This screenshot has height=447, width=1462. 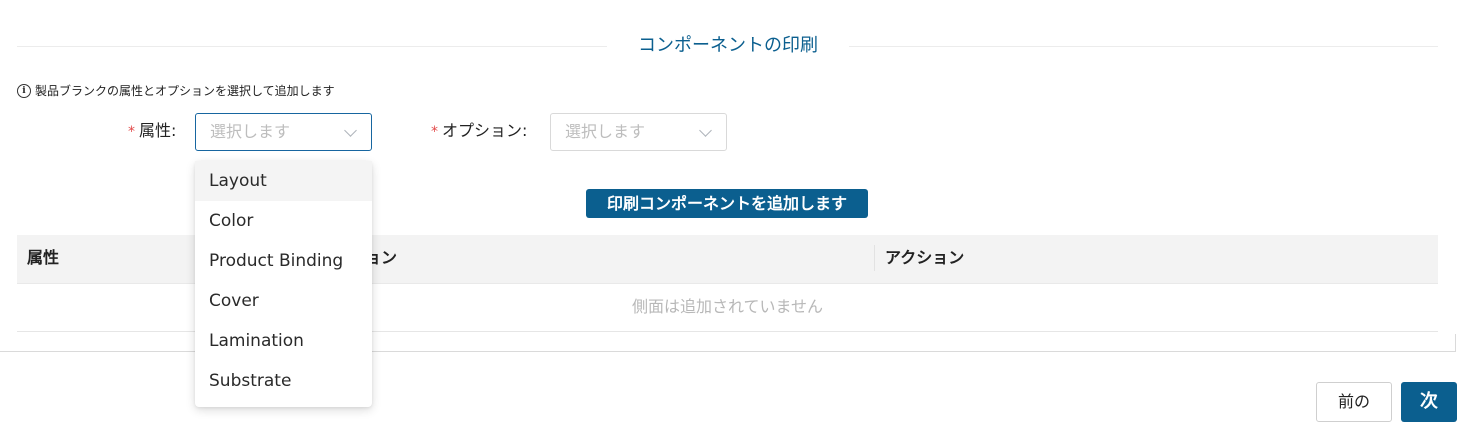 What do you see at coordinates (479, 130) in the screenshot?
I see `option-label: * オプション:` at bounding box center [479, 130].